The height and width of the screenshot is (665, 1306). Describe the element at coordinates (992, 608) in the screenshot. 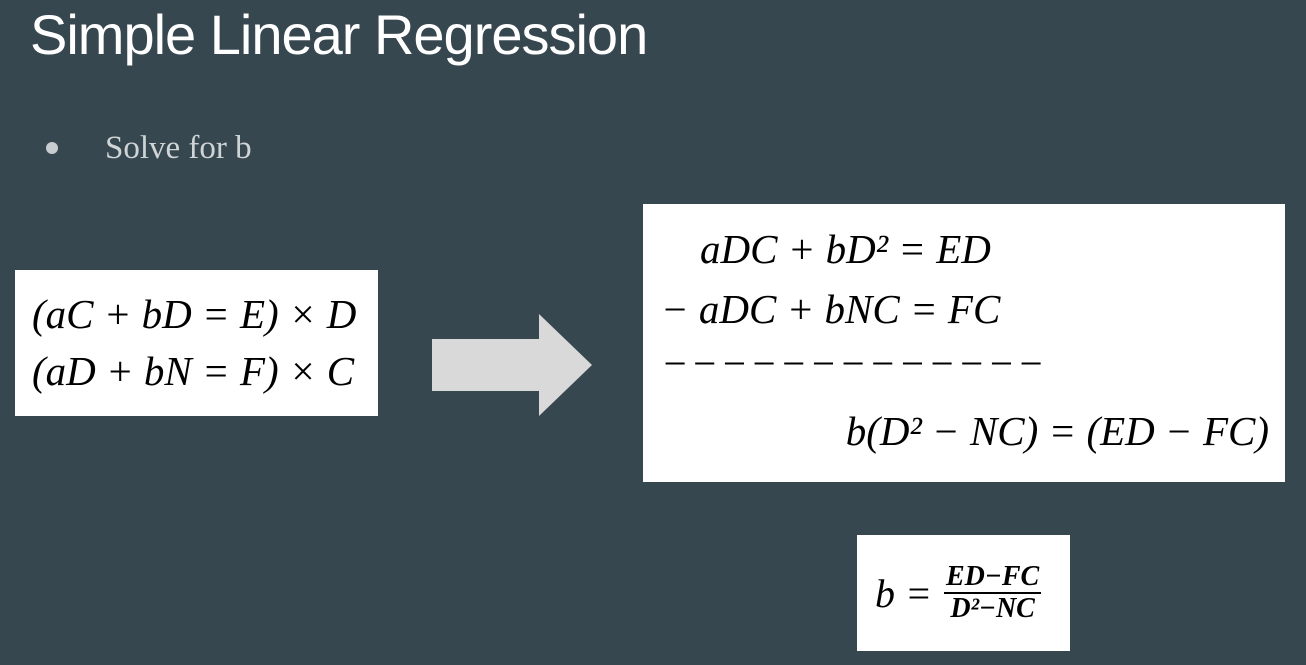

I see `fraction-denominator: D²−NC` at that location.